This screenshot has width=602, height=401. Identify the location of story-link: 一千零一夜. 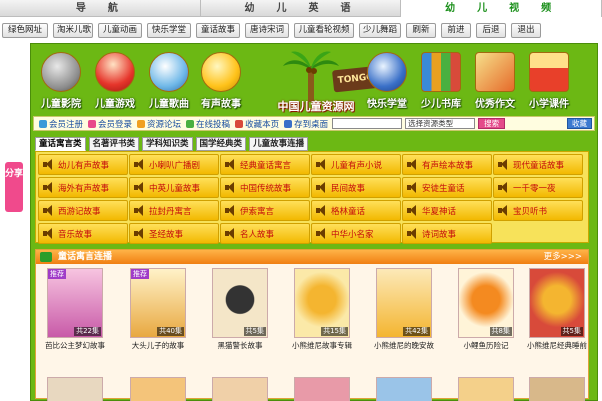
(538, 187).